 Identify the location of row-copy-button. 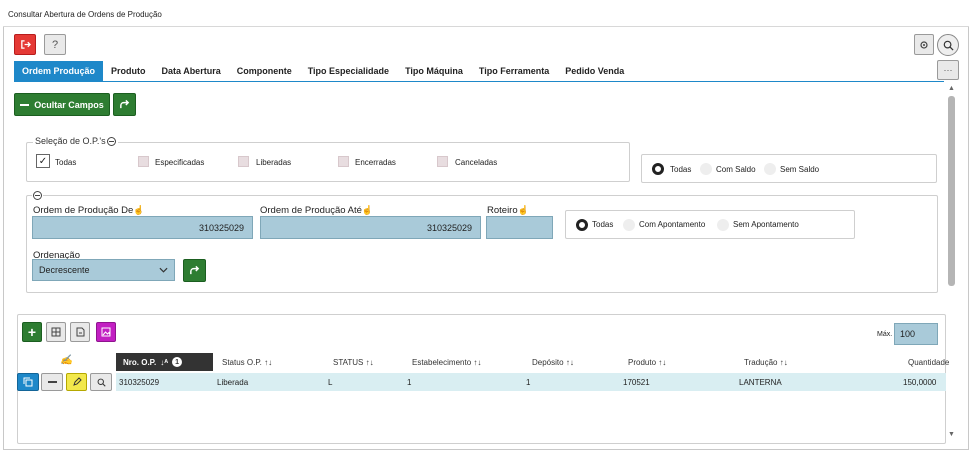
(28, 382).